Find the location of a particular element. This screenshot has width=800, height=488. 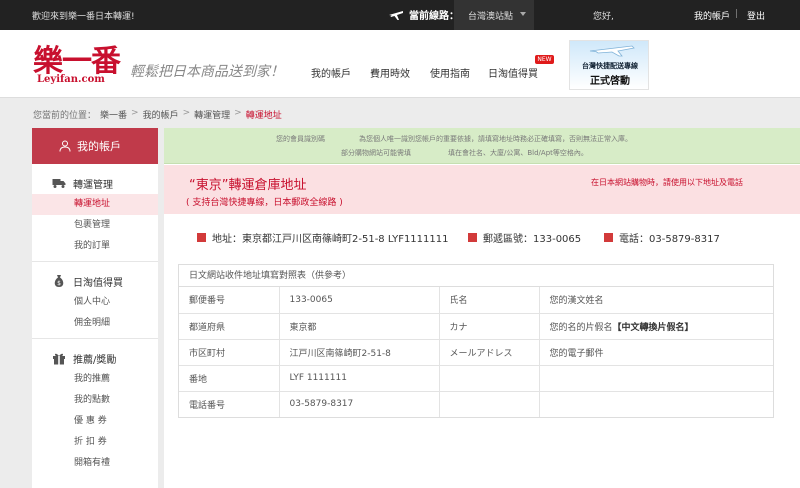

nav-fees: 費用時效 is located at coordinates (390, 72).